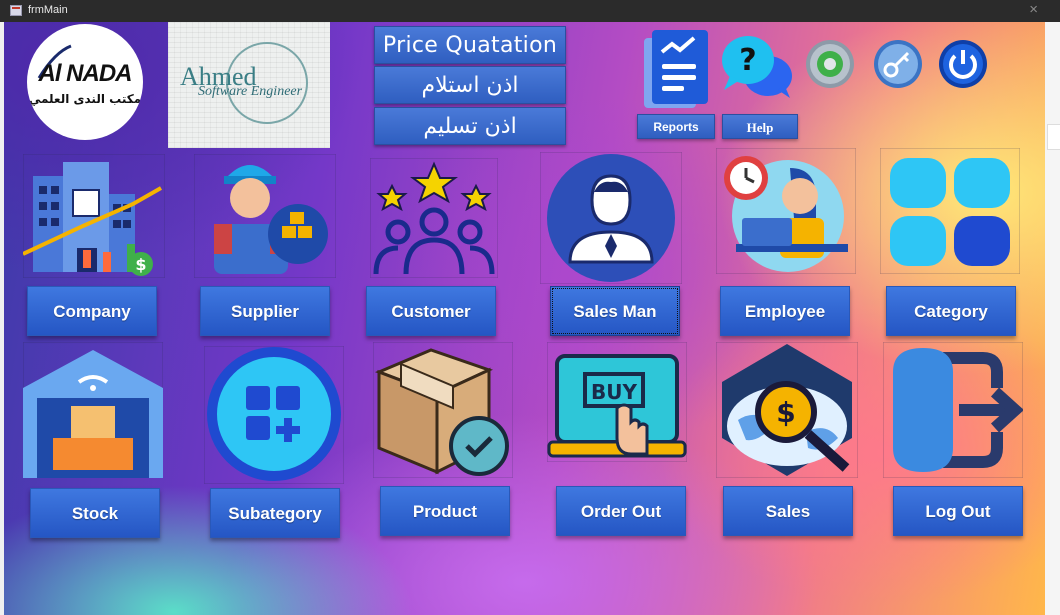 Image resolution: width=1060 pixels, height=615 pixels. What do you see at coordinates (434, 218) in the screenshot?
I see `customer-icon` at bounding box center [434, 218].